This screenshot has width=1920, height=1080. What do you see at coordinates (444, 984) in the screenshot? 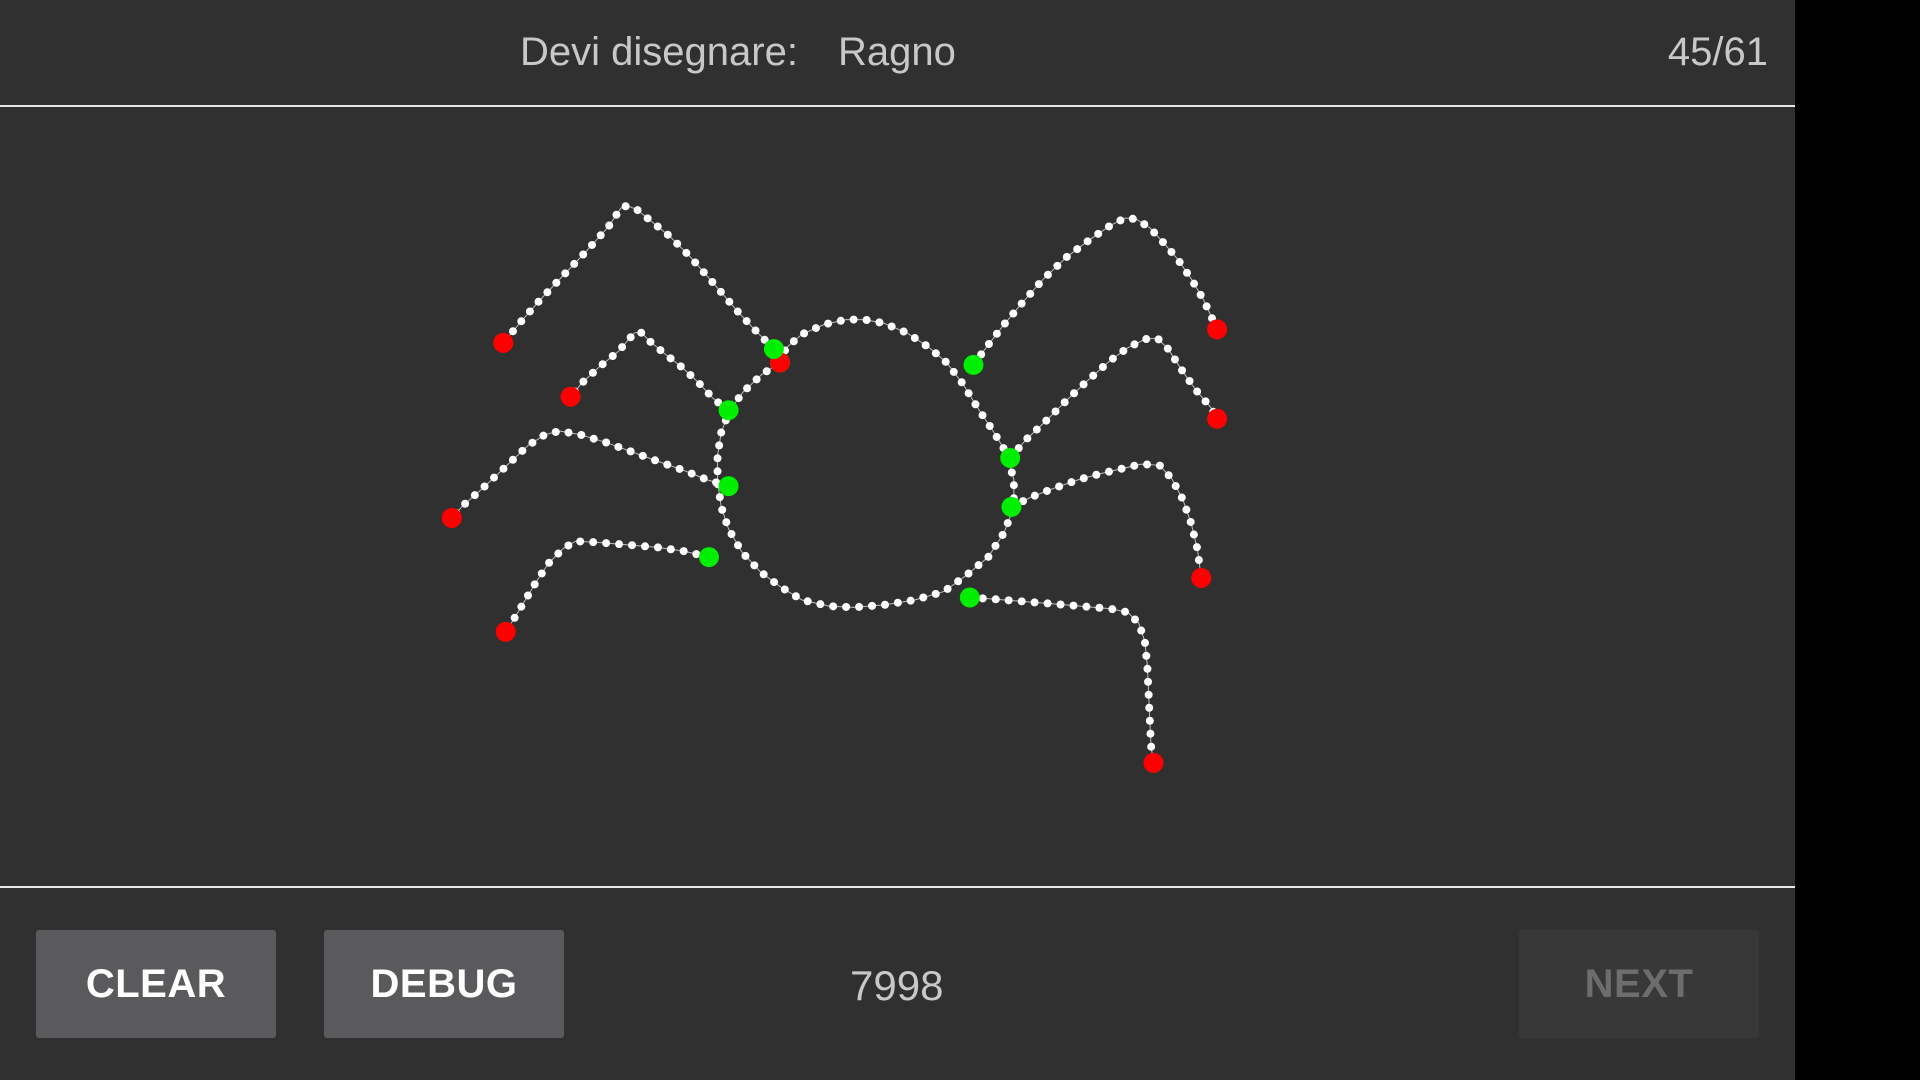
I see `debug-button: DEBUG` at bounding box center [444, 984].